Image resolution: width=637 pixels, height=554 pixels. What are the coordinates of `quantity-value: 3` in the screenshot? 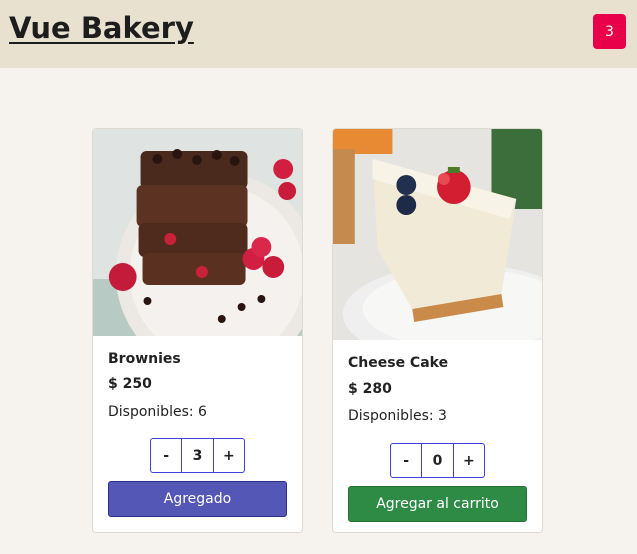 It's located at (197, 455).